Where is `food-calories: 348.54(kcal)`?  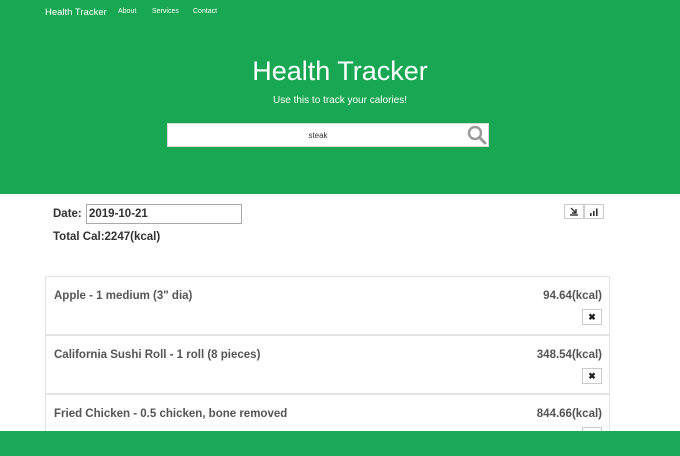
food-calories: 348.54(kcal) is located at coordinates (569, 355).